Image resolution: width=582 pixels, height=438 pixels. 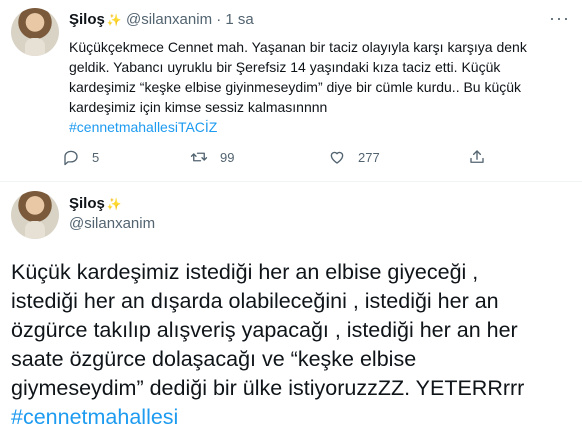 What do you see at coordinates (199, 157) in the screenshot?
I see `retweet-icon` at bounding box center [199, 157].